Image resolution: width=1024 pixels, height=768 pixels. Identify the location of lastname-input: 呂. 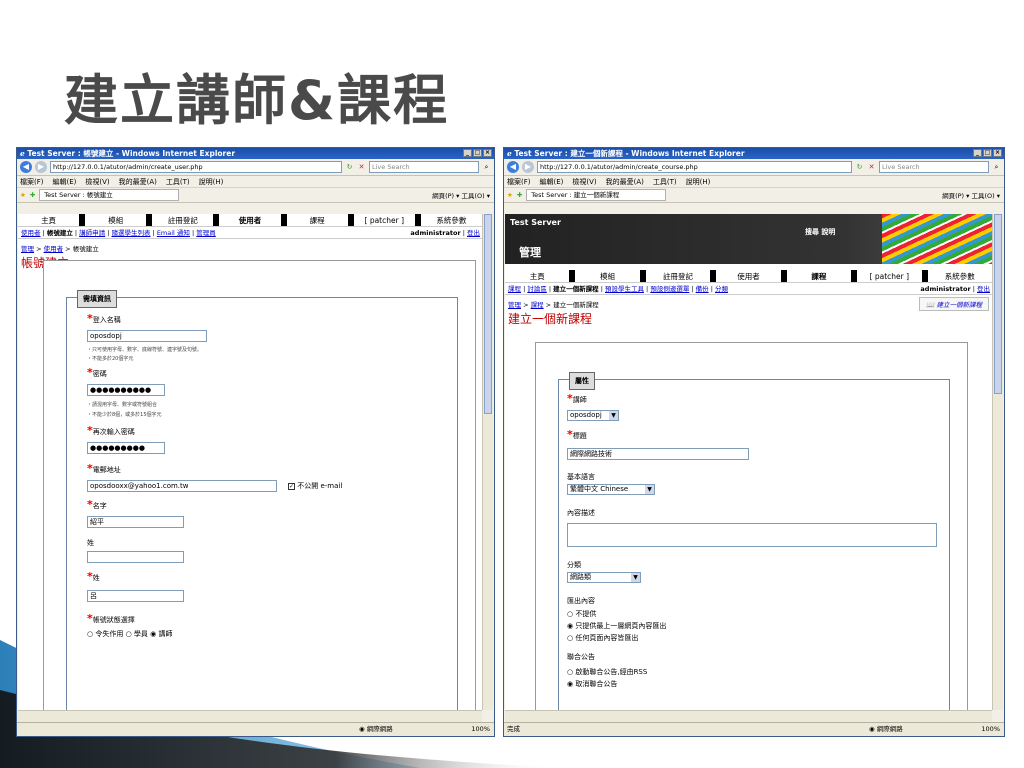
(135, 596).